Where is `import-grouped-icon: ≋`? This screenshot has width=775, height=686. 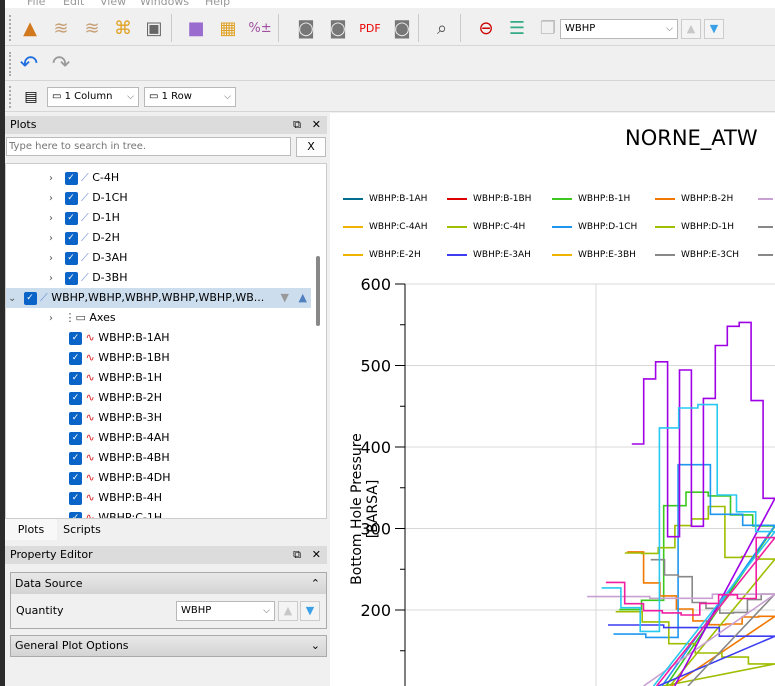 import-grouped-icon: ≋ is located at coordinates (92, 28).